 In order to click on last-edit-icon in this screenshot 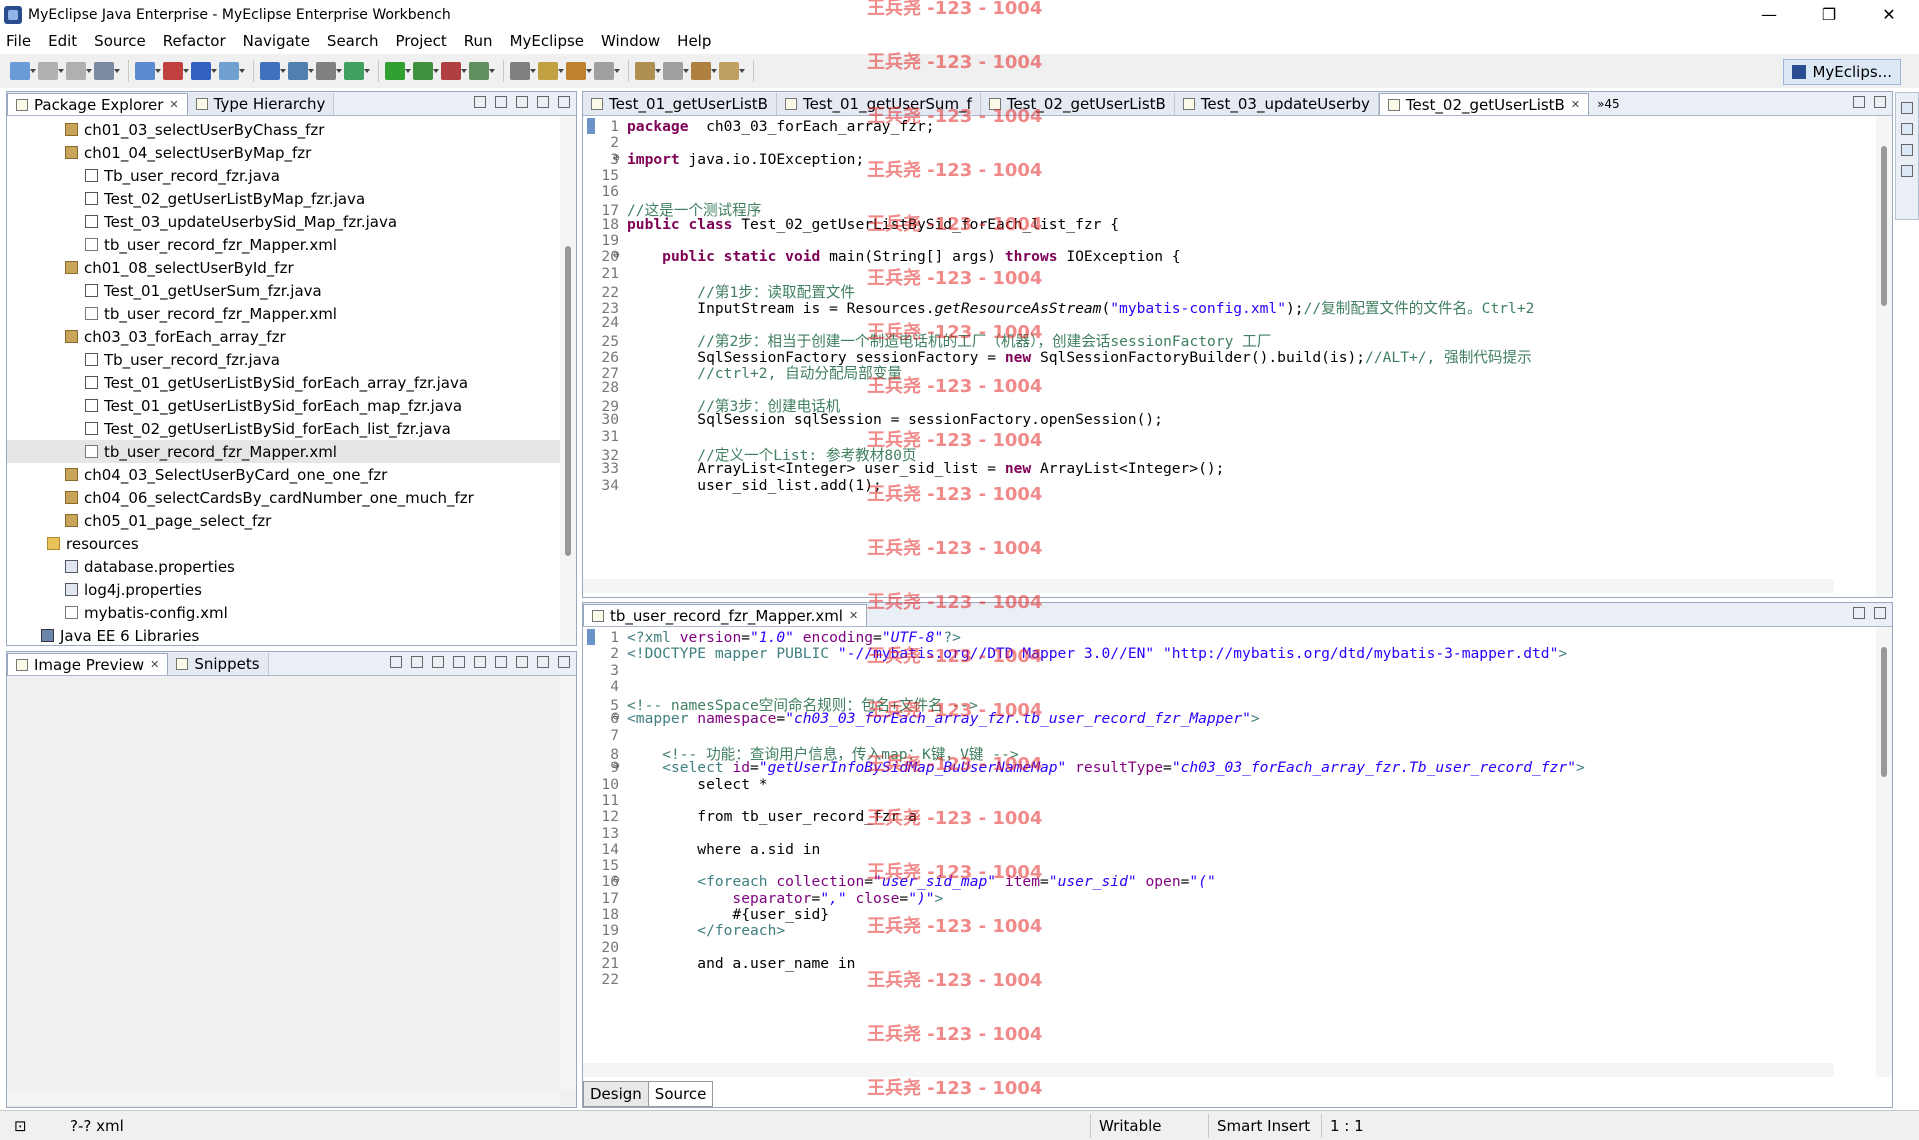, I will do `click(704, 71)`.